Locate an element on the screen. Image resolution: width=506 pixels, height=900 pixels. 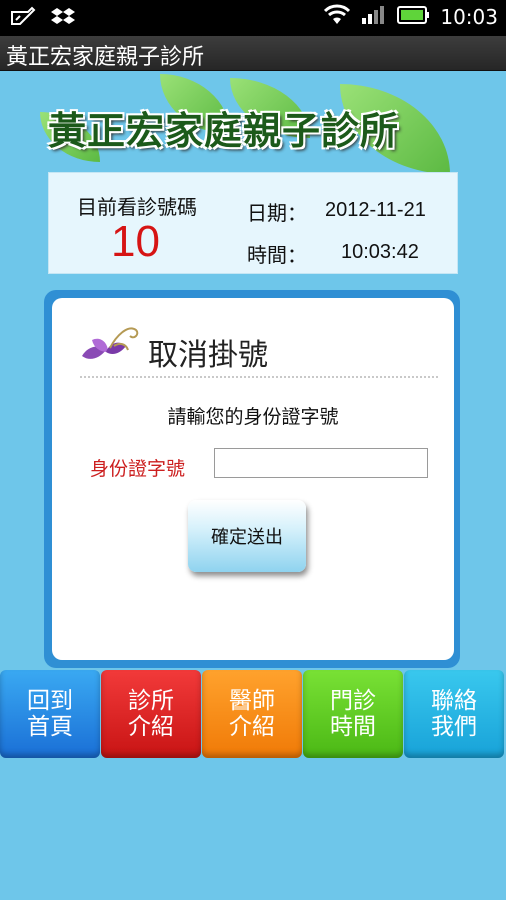
nav-contact-button: 聯絡 我們 is located at coordinates (454, 714).